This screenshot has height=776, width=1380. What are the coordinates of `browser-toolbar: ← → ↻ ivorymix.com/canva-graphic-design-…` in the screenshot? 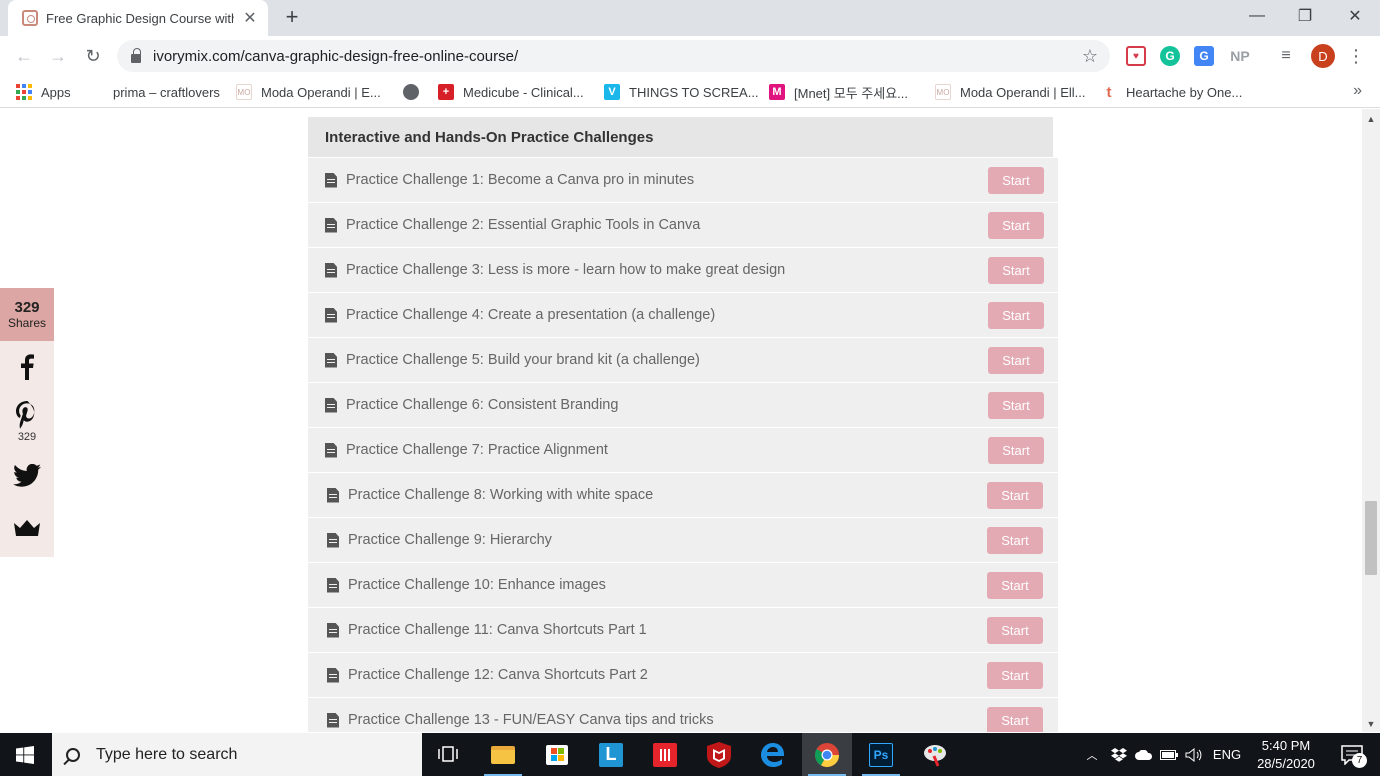 It's located at (690, 56).